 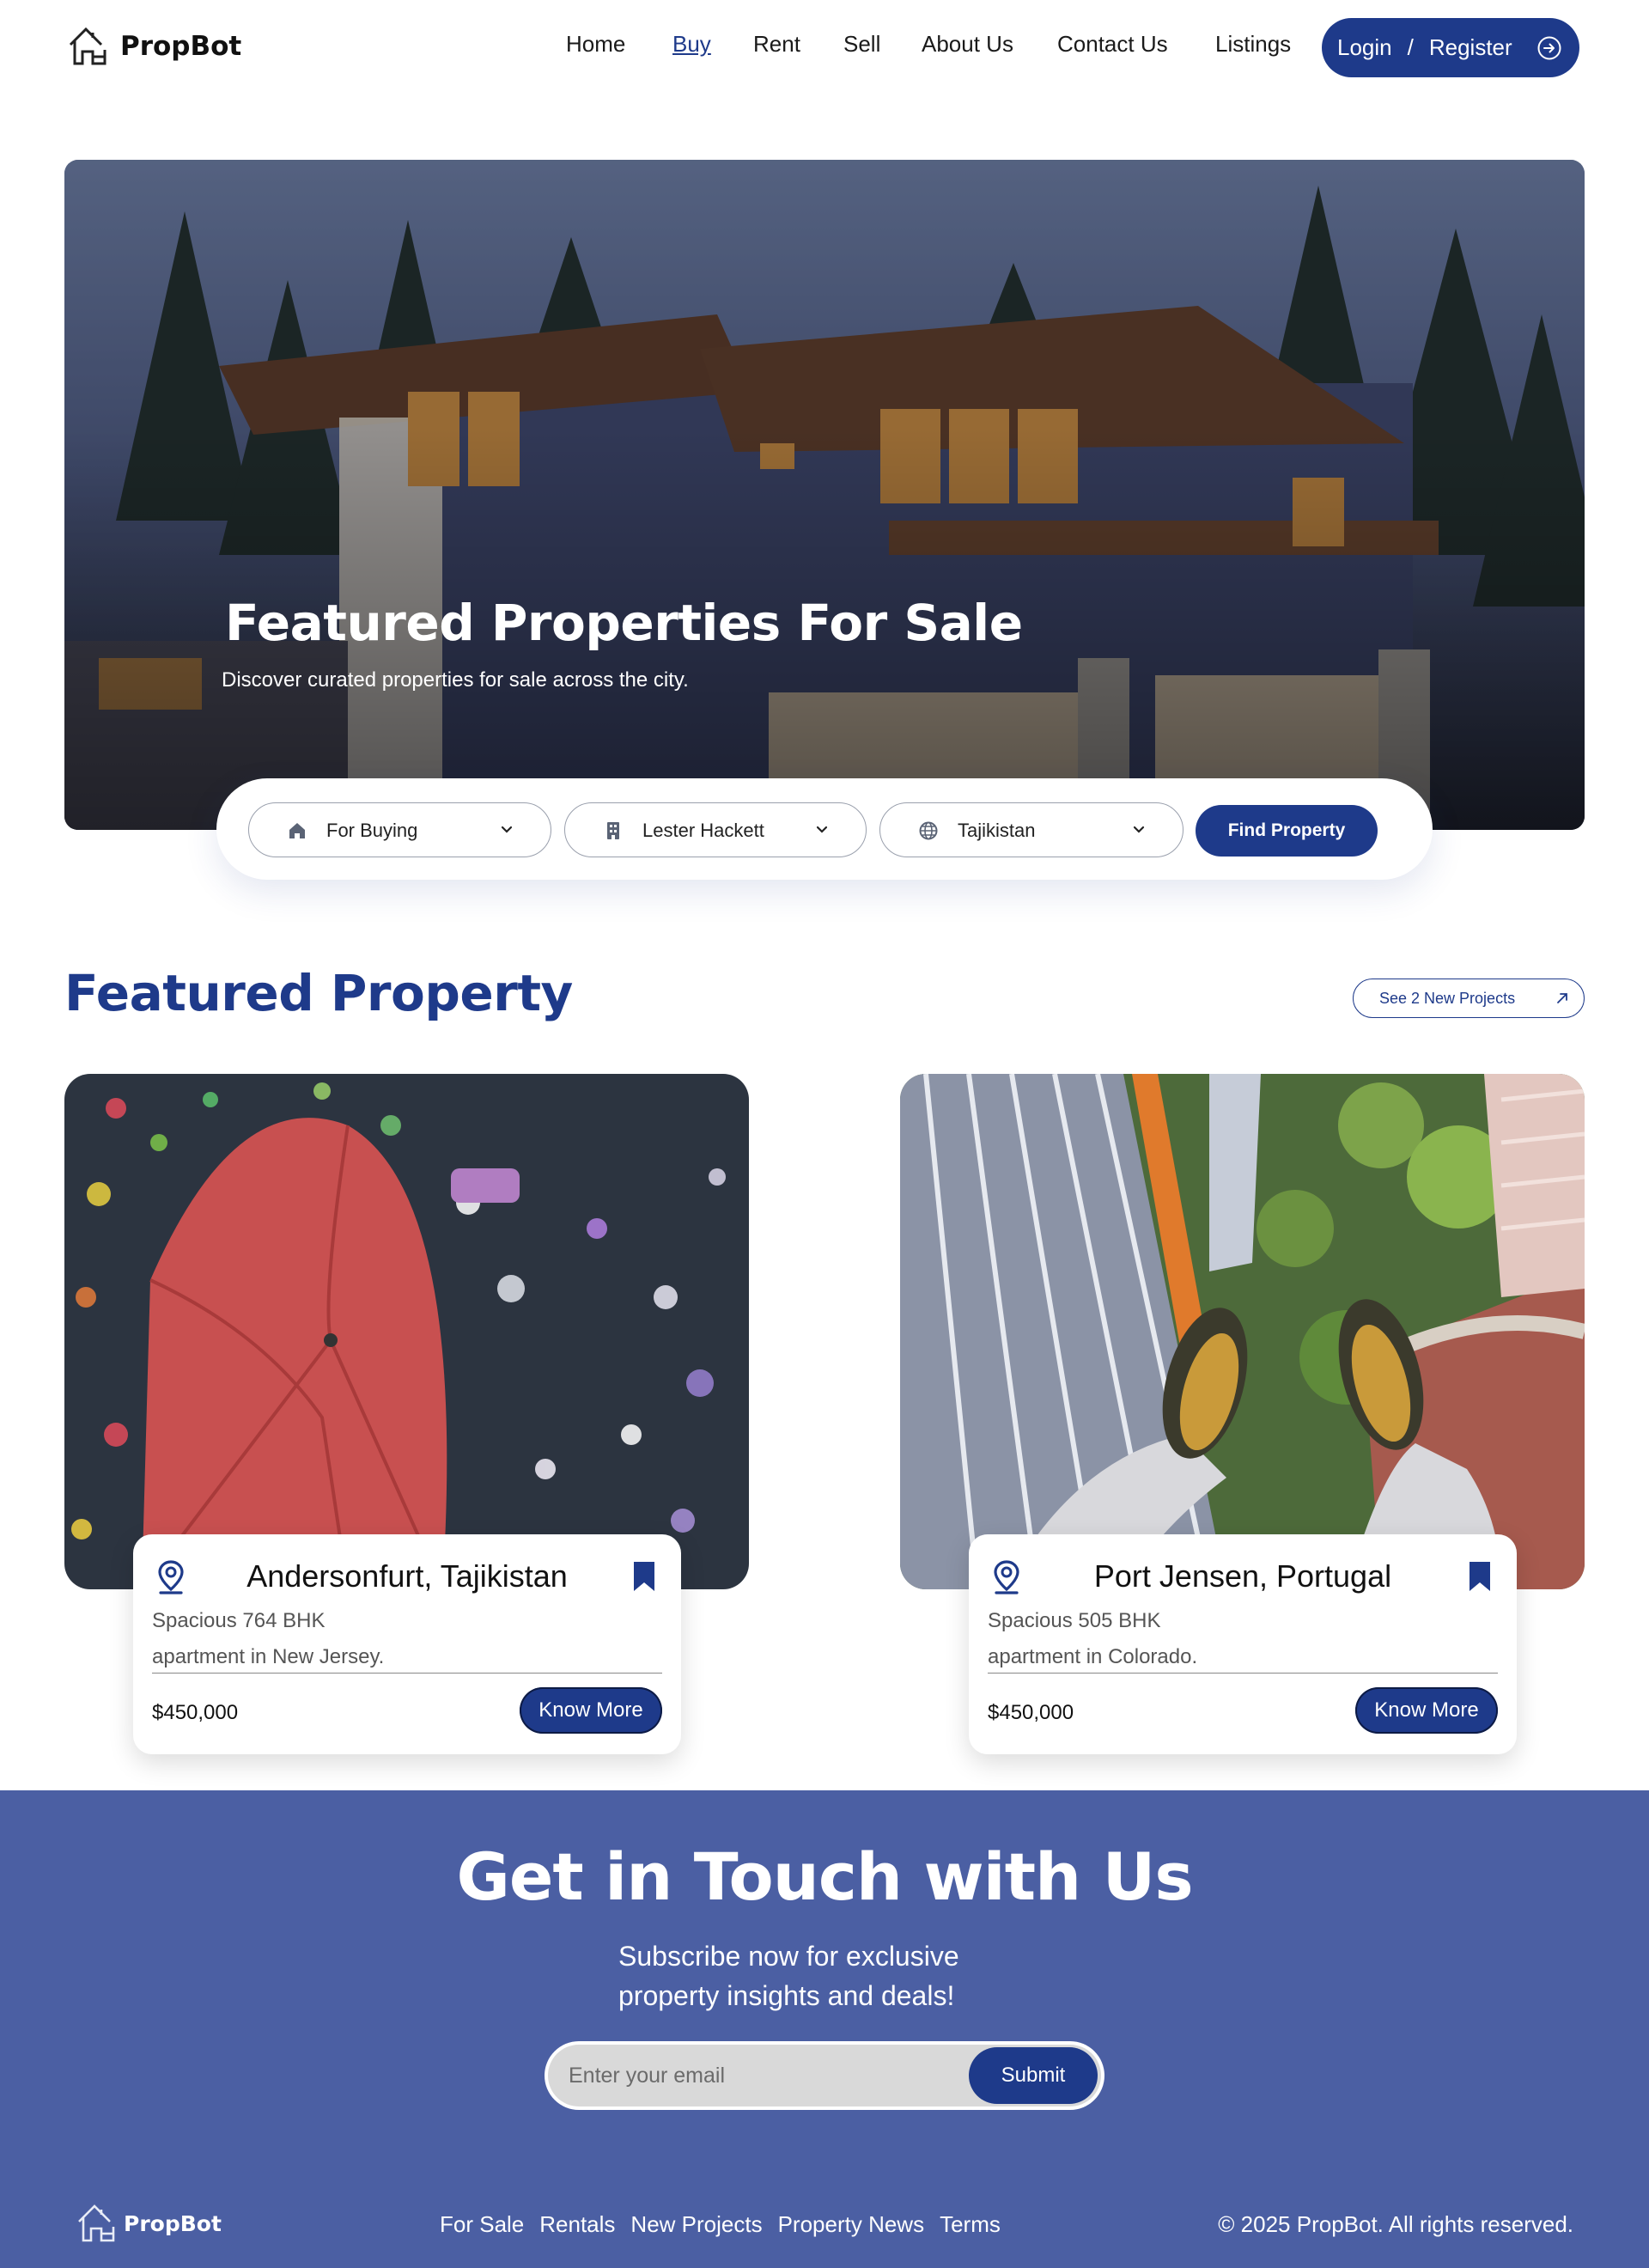 I want to click on contact-title: Get in Touch with Us, so click(x=825, y=1876).